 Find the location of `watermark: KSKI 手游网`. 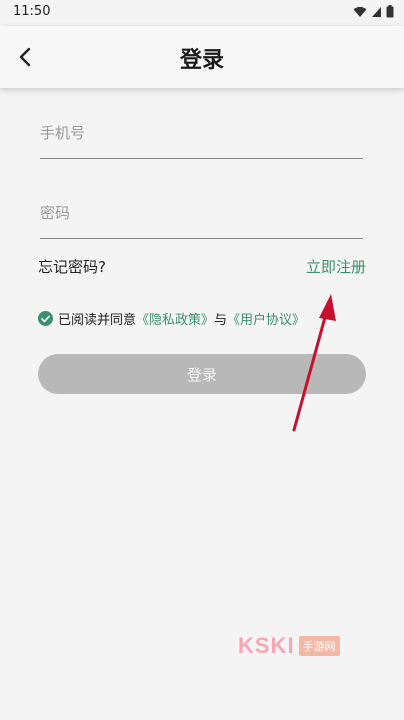

watermark: KSKI 手游网 is located at coordinates (289, 646).